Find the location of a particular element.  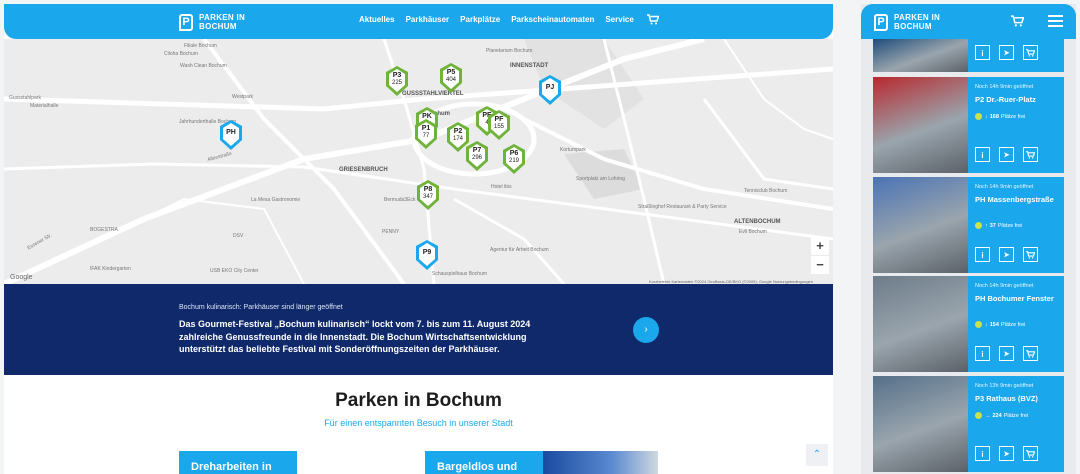

nav-parkhaeuser: Parkhäuser is located at coordinates (428, 19).